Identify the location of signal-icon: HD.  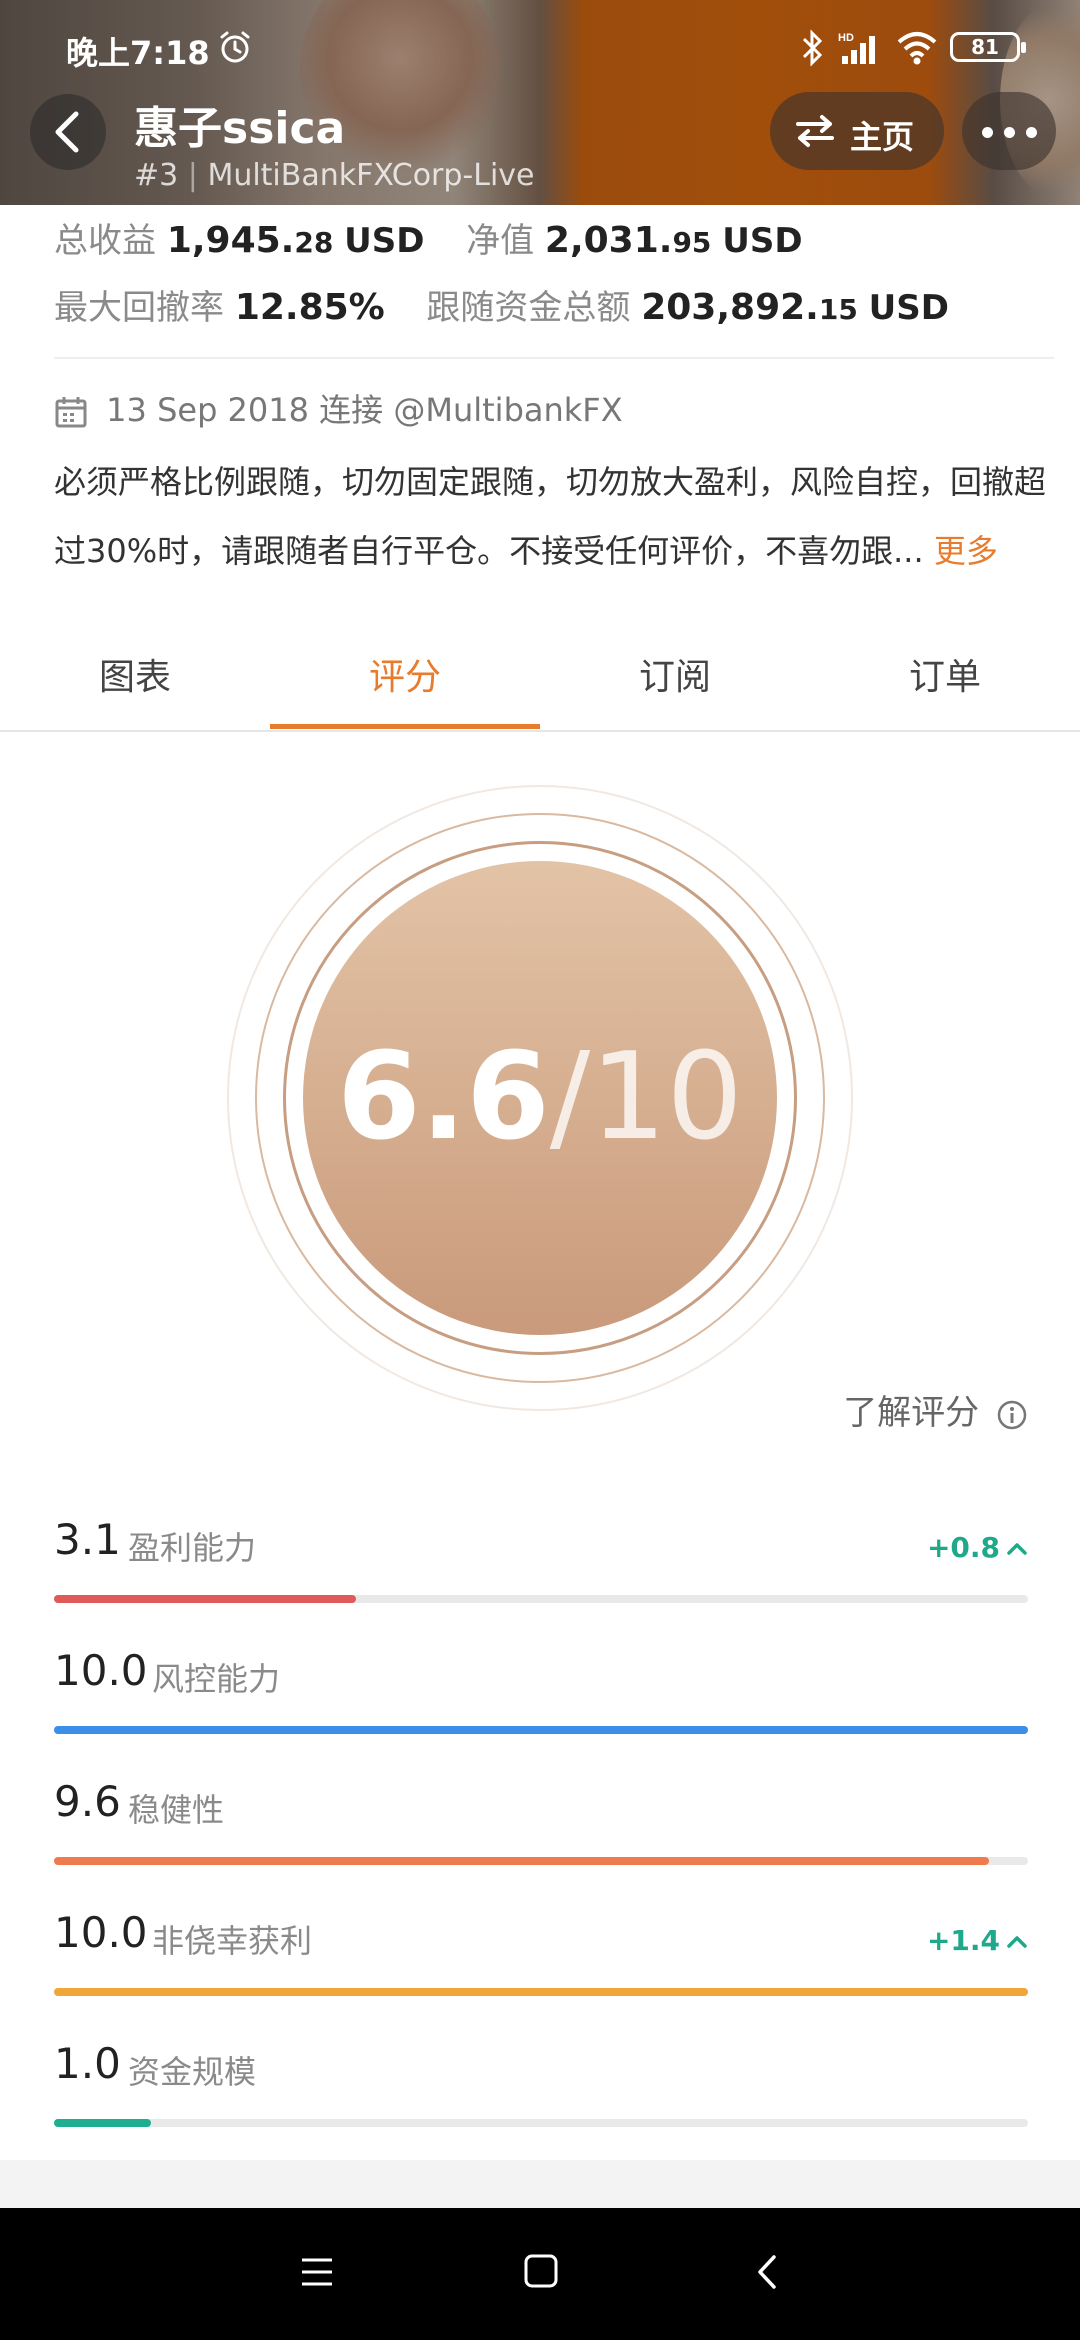
(856, 48).